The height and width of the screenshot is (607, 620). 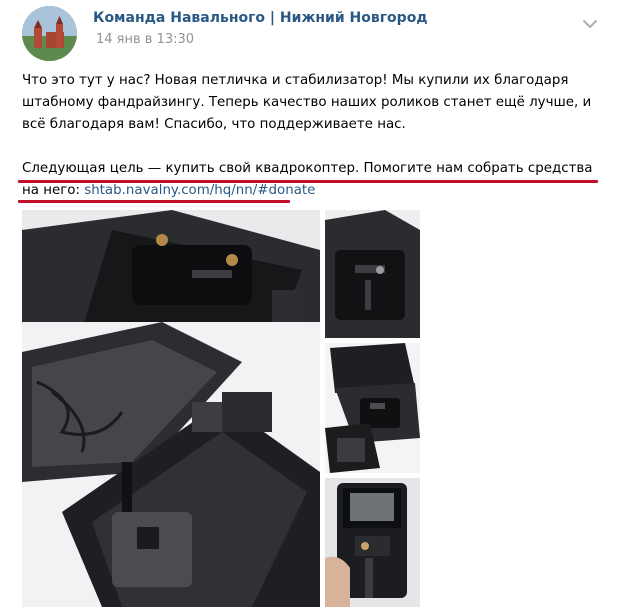 What do you see at coordinates (260, 18) in the screenshot?
I see `author-name: Команда Навального | Нижний Новгород` at bounding box center [260, 18].